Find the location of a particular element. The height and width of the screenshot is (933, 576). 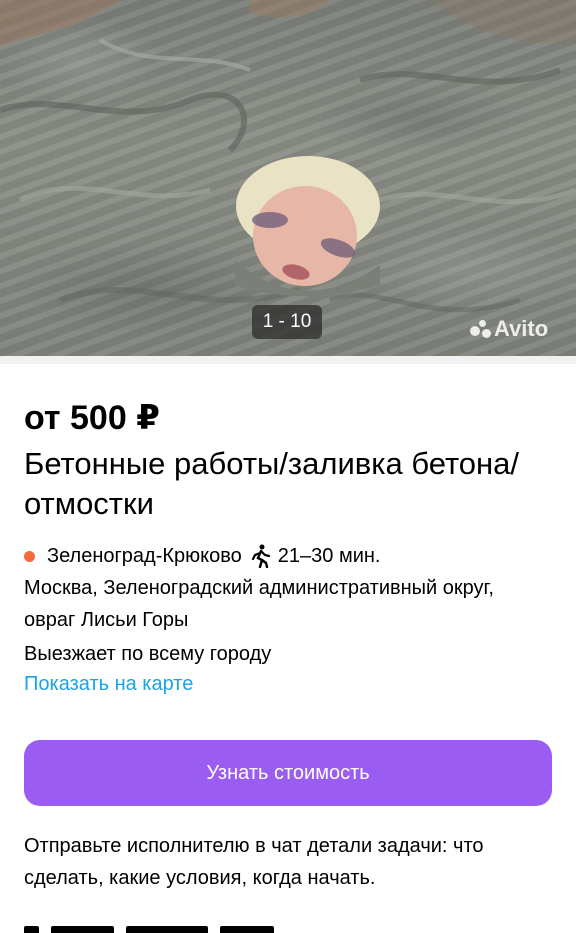

walking-person-icon is located at coordinates (260, 556).